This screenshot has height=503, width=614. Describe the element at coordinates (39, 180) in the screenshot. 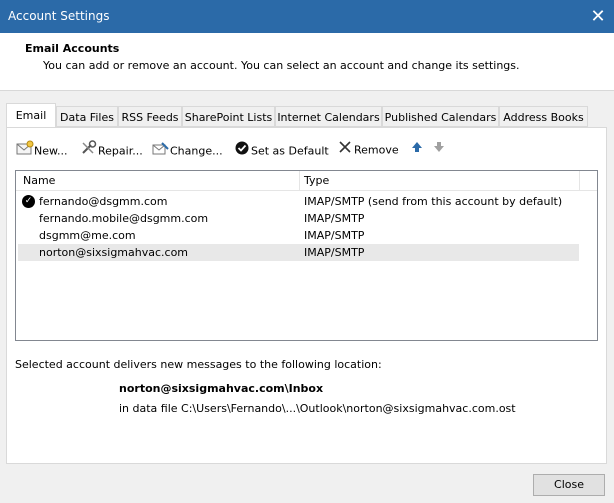

I see `column-header-name: Name` at that location.